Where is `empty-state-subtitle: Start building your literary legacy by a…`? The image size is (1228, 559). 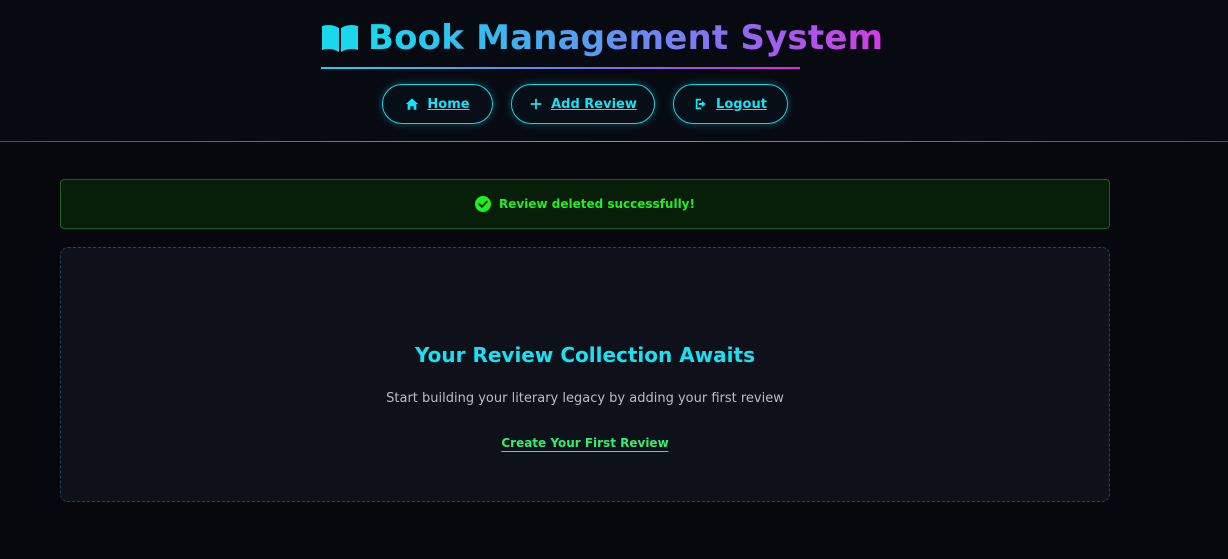 empty-state-subtitle: Start building your literary legacy by a… is located at coordinates (585, 398).